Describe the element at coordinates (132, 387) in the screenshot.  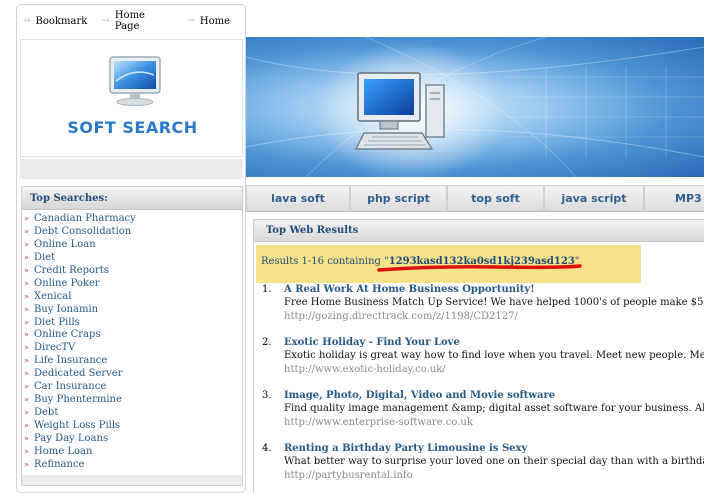
I see `top-search-link: » Car Insurance` at that location.